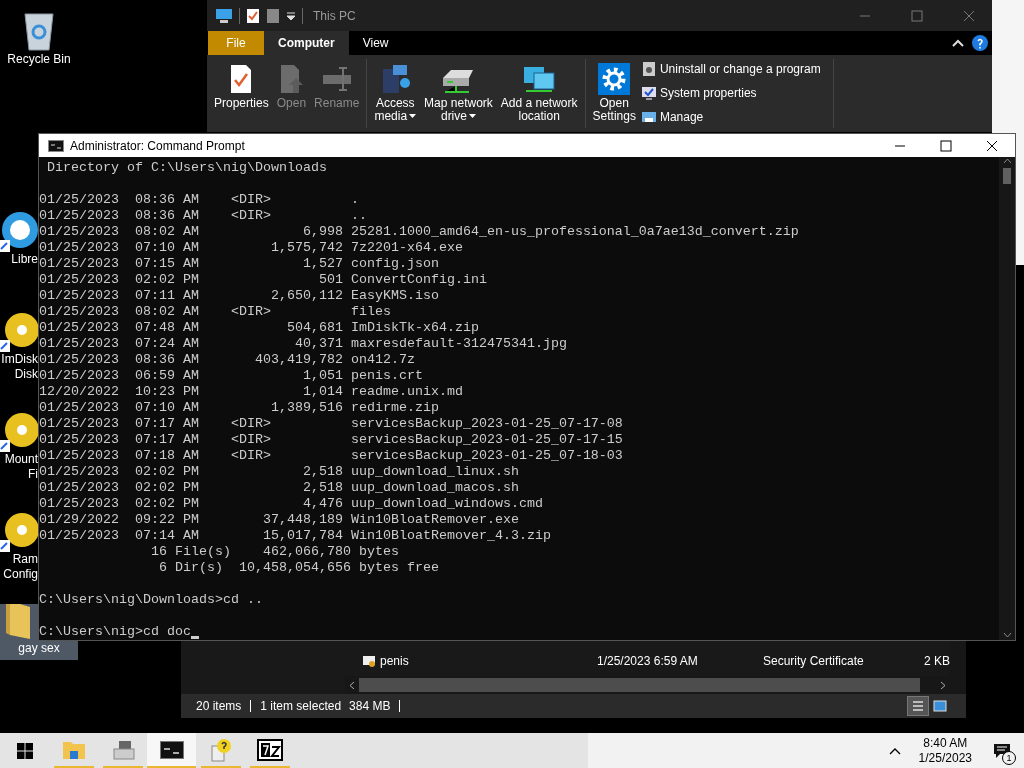 This screenshot has width=1024, height=768. I want to click on certificate-icon, so click(369, 661).